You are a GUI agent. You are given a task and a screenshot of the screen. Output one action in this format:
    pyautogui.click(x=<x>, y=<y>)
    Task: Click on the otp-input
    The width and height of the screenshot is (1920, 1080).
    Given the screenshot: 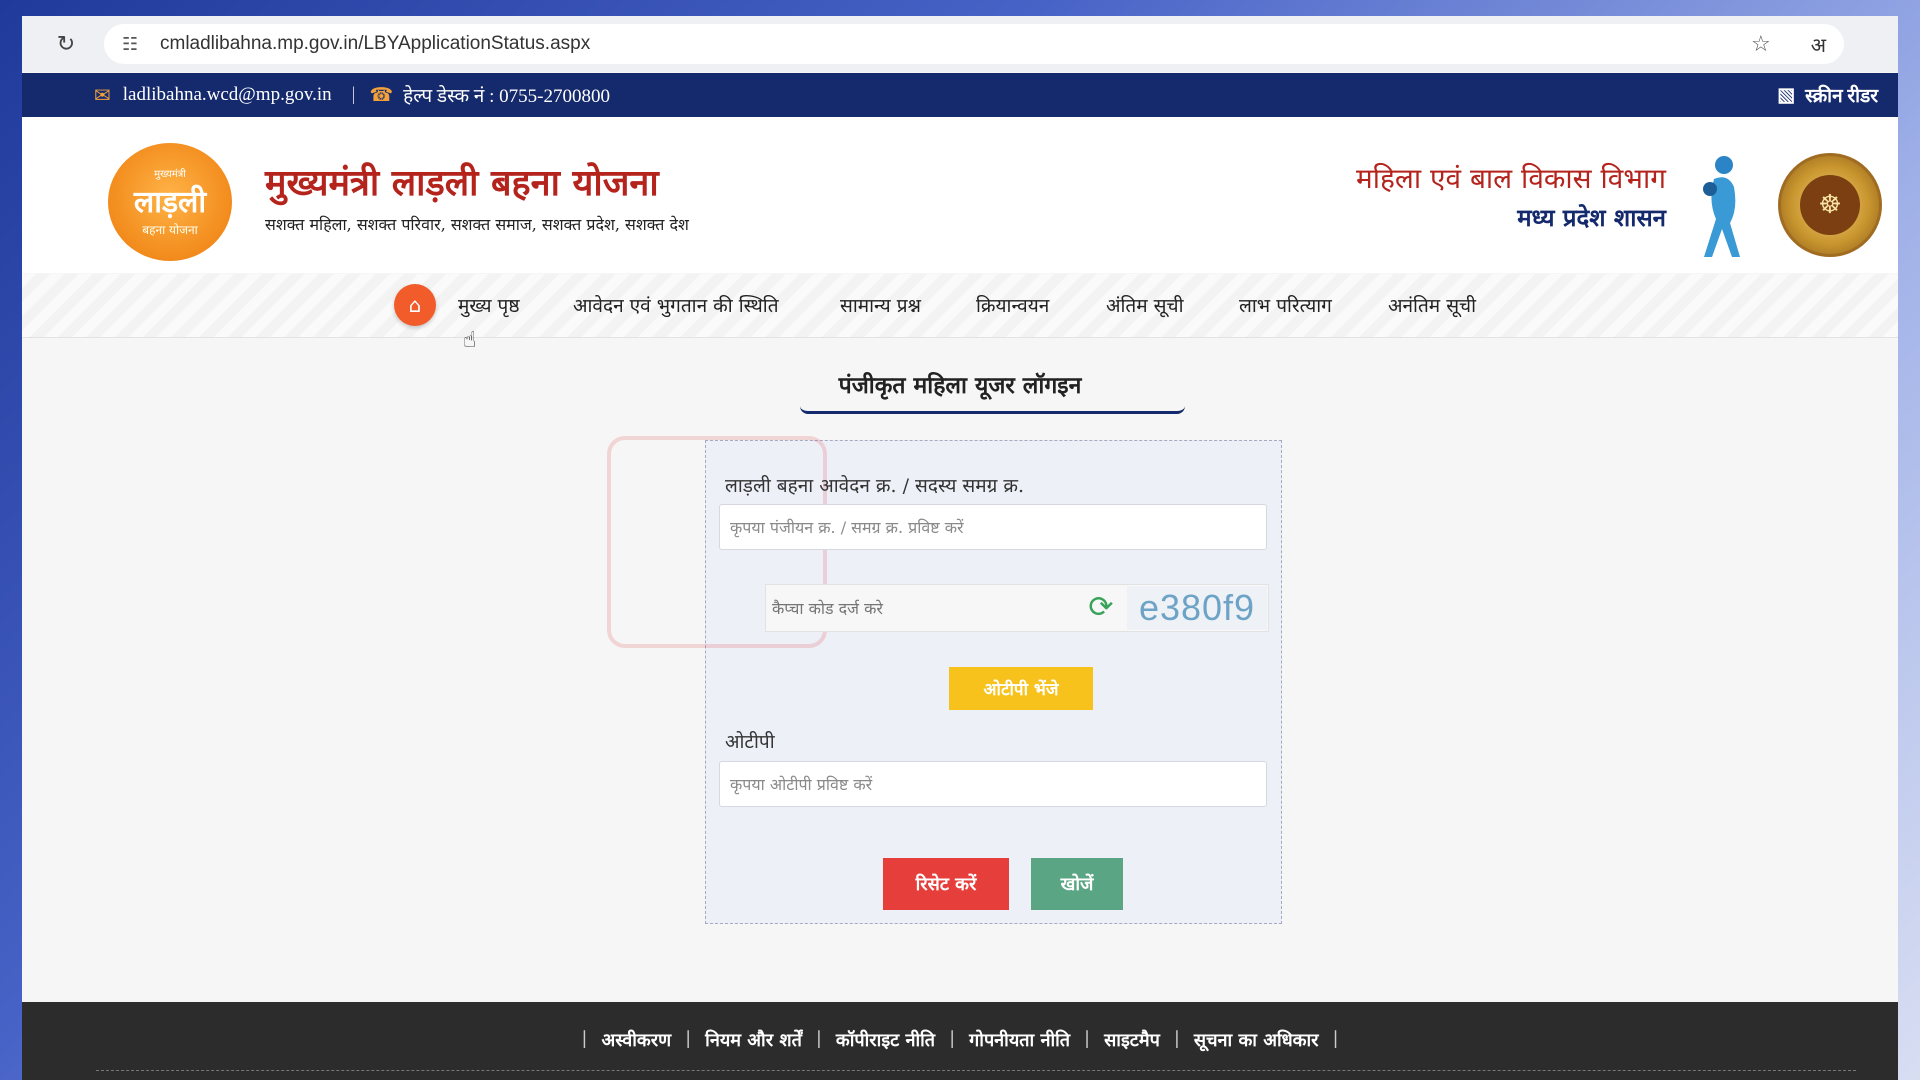 What is the action you would take?
    pyautogui.click(x=993, y=784)
    